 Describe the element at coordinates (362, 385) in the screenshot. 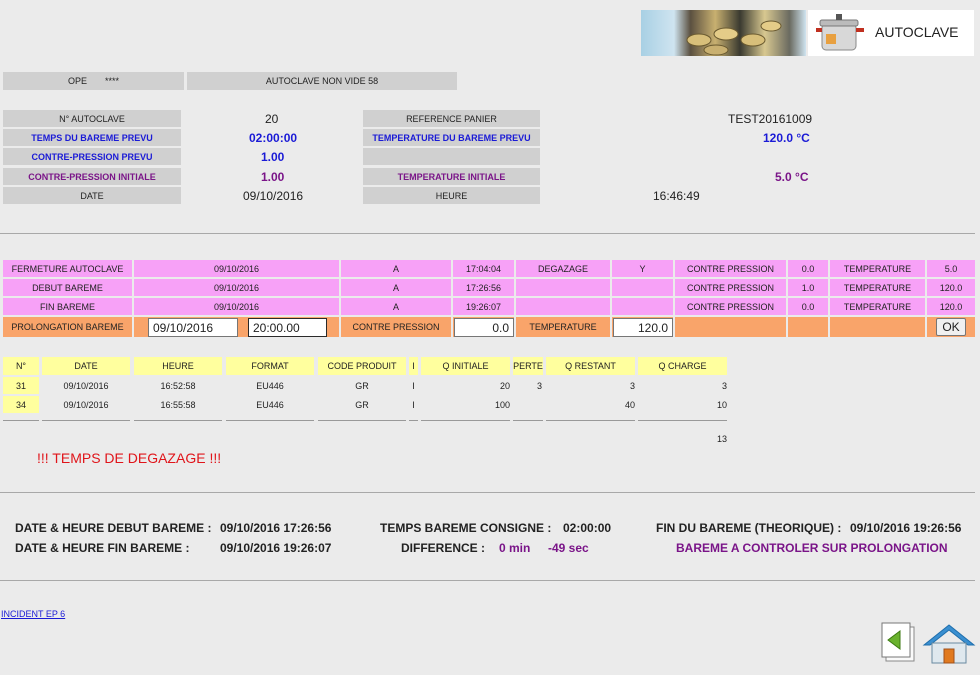

I see `row1-code-produit: GR` at that location.